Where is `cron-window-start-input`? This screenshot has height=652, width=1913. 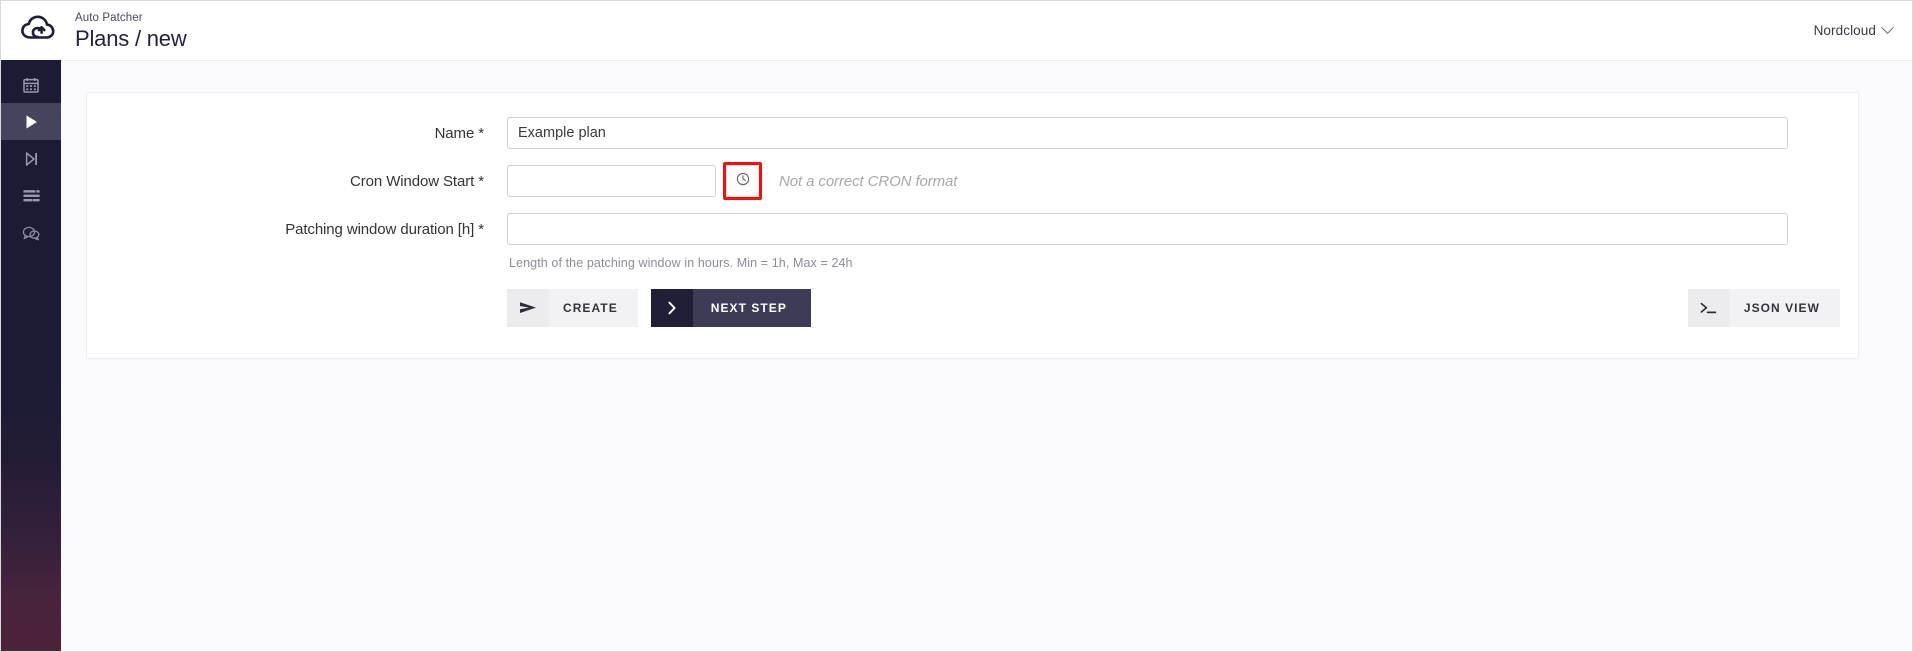
cron-window-start-input is located at coordinates (611, 181).